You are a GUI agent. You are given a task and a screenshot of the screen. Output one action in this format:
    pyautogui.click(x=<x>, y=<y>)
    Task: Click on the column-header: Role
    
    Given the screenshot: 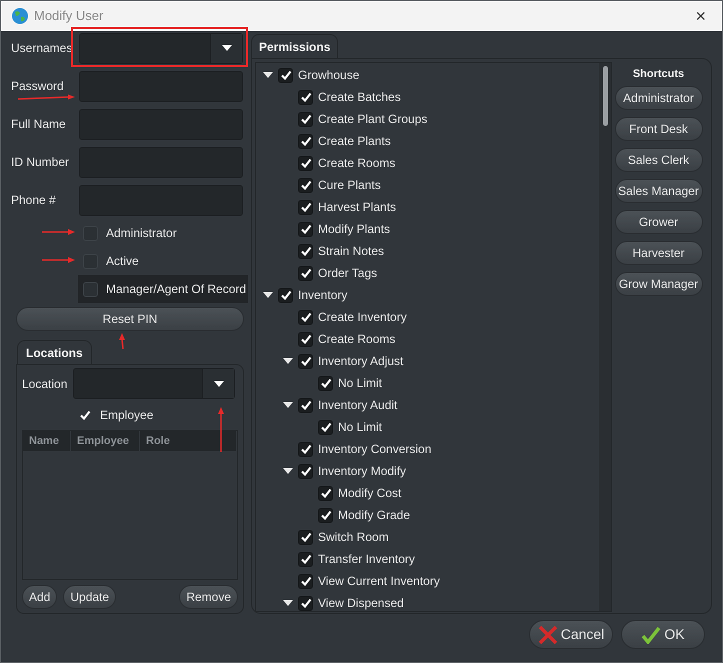 What is the action you would take?
    pyautogui.click(x=188, y=441)
    